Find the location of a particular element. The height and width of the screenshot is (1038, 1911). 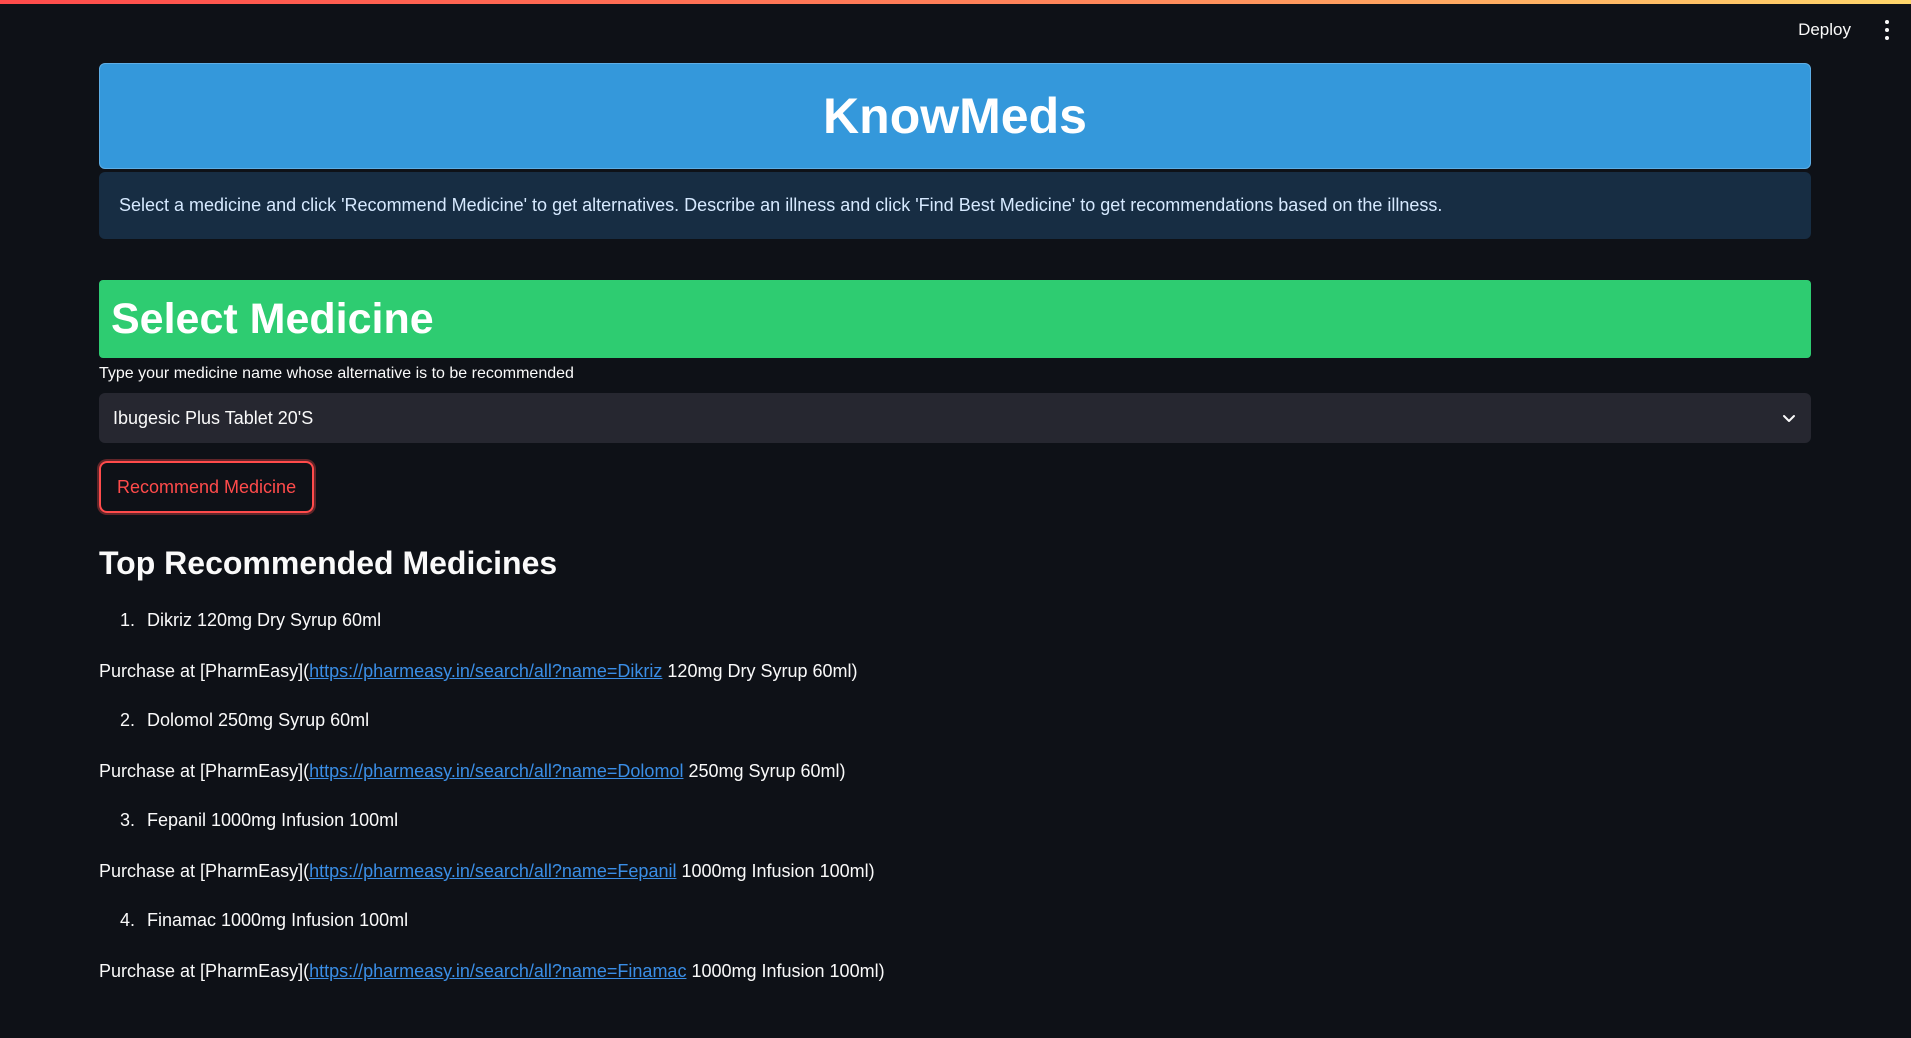

list-item: 3. Fepanil 1000mg Infusion 100ml is located at coordinates (955, 820).